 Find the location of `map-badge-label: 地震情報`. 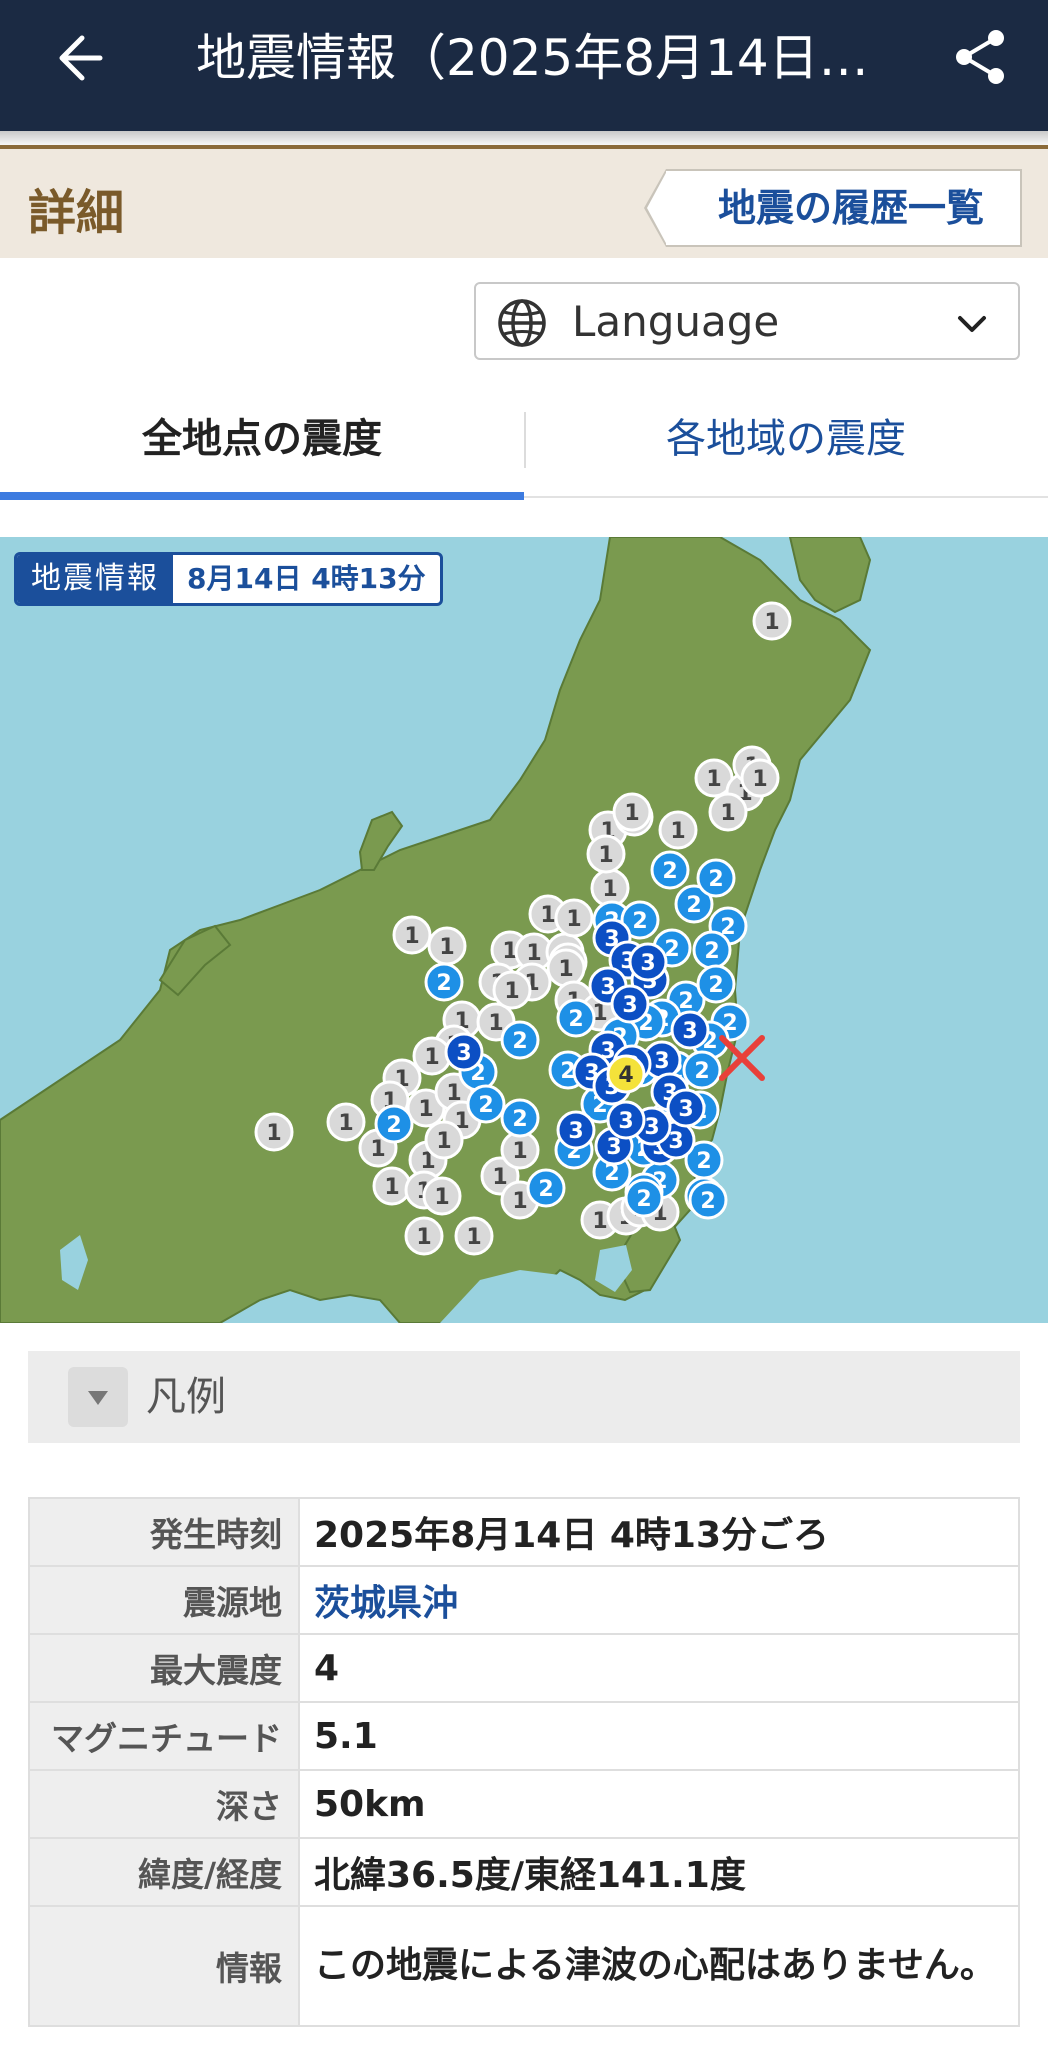

map-badge-label: 地震情報 is located at coordinates (95, 579).